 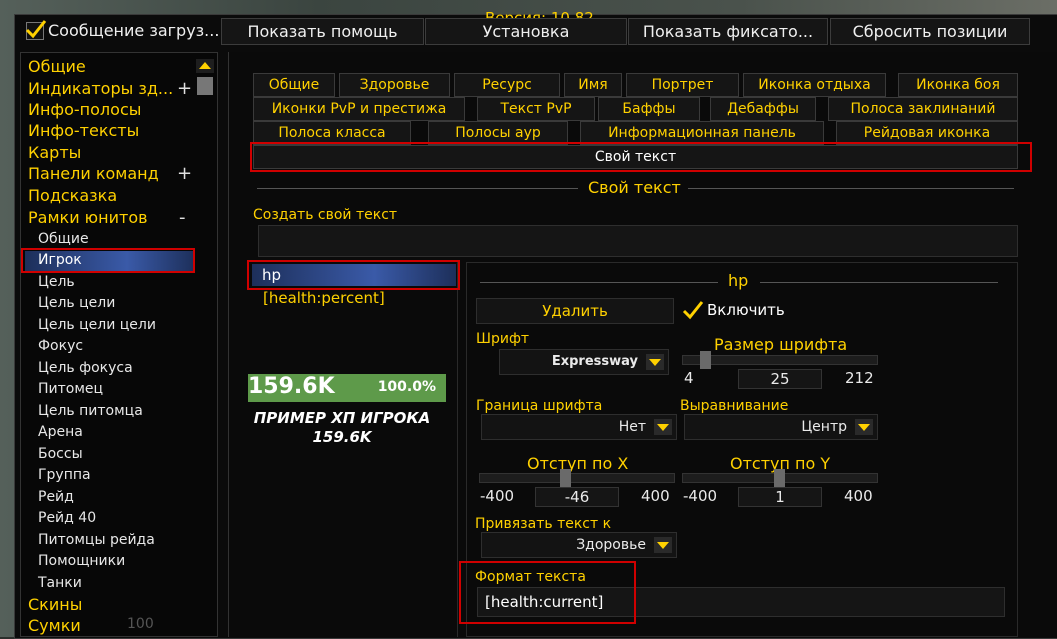 What do you see at coordinates (577, 478) in the screenshot?
I see `xoffset-slider` at bounding box center [577, 478].